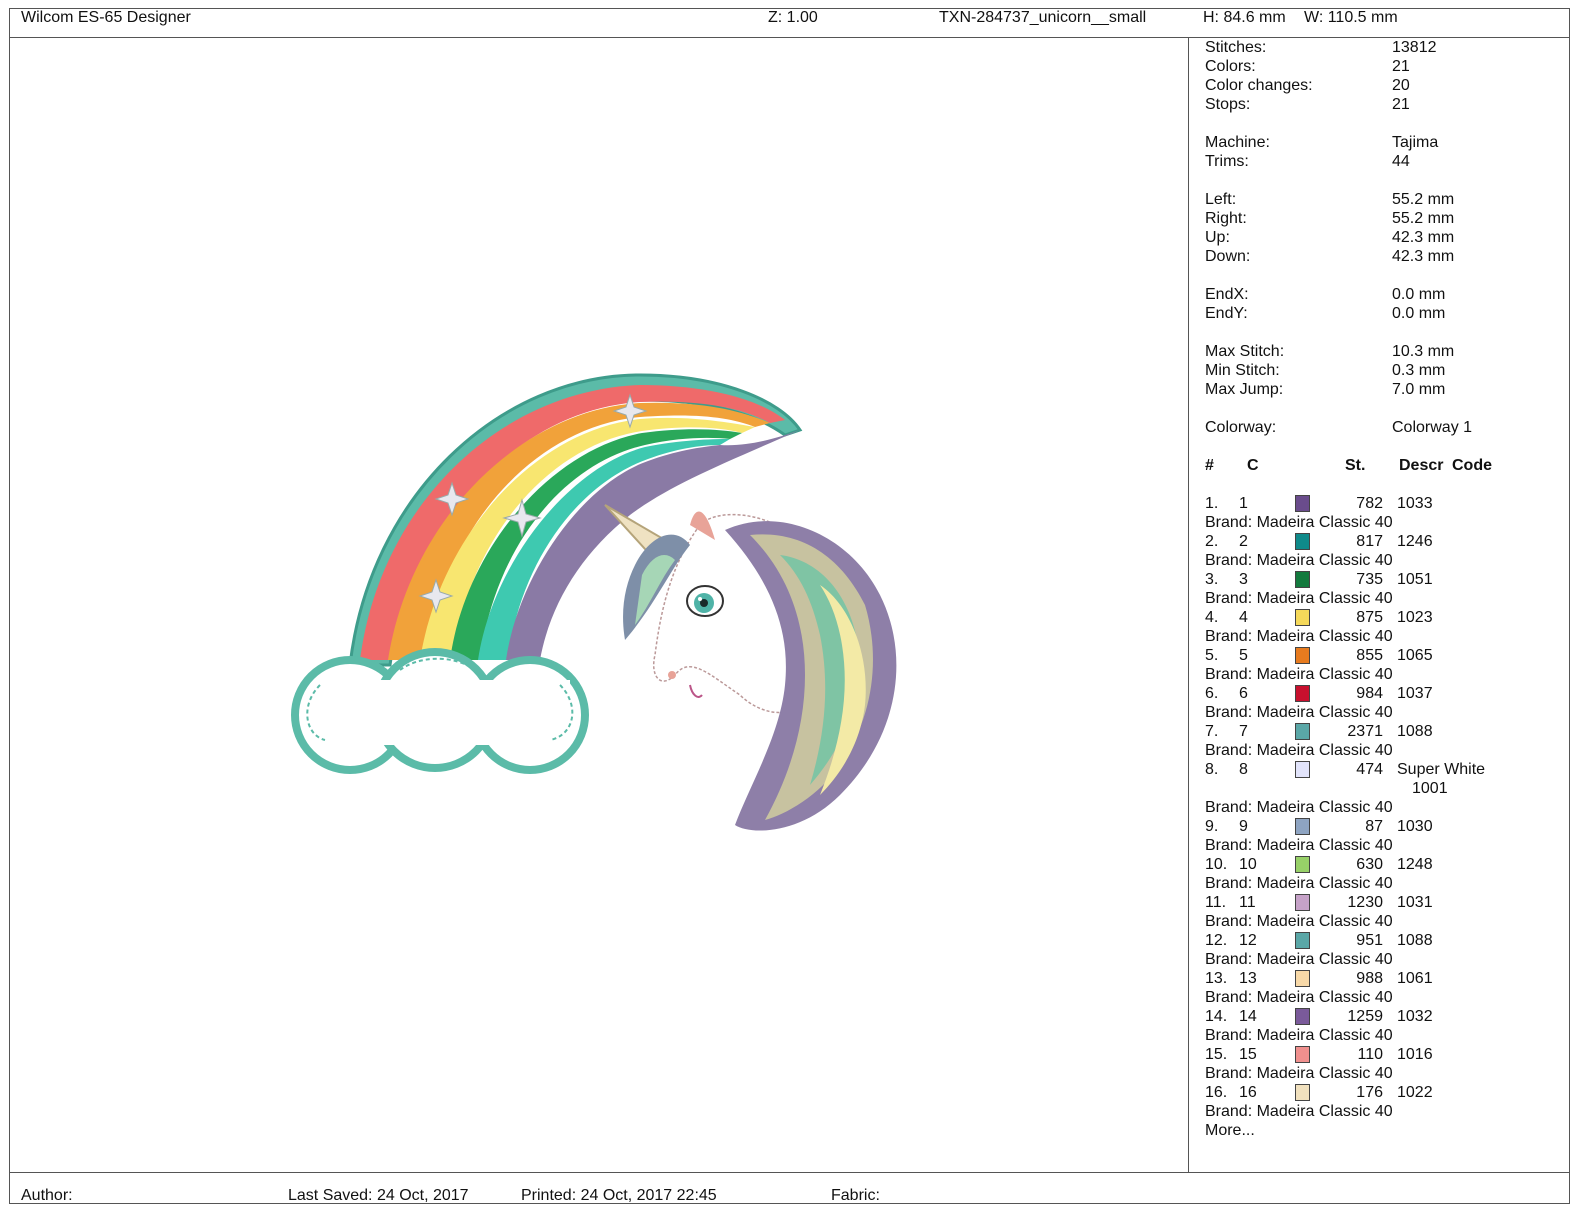 The width and height of the screenshot is (1588, 1227). What do you see at coordinates (1212, 579) in the screenshot?
I see `color-row-number: 3.` at bounding box center [1212, 579].